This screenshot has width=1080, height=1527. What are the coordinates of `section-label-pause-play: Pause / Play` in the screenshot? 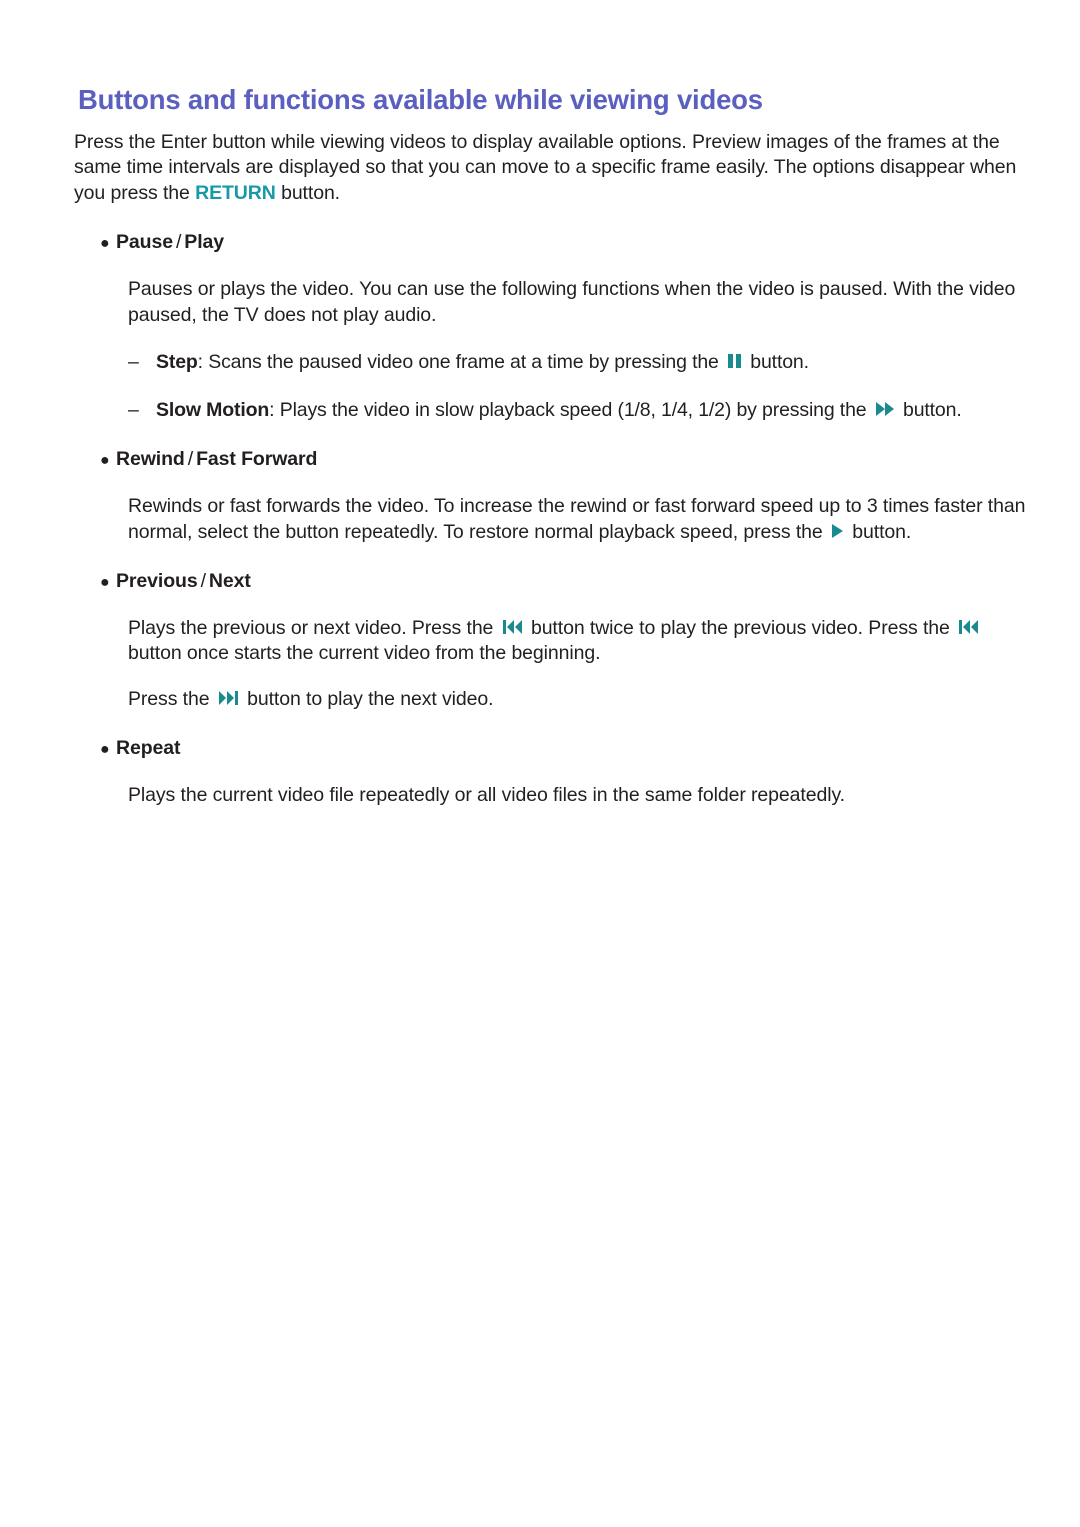 It's located at (170, 242).